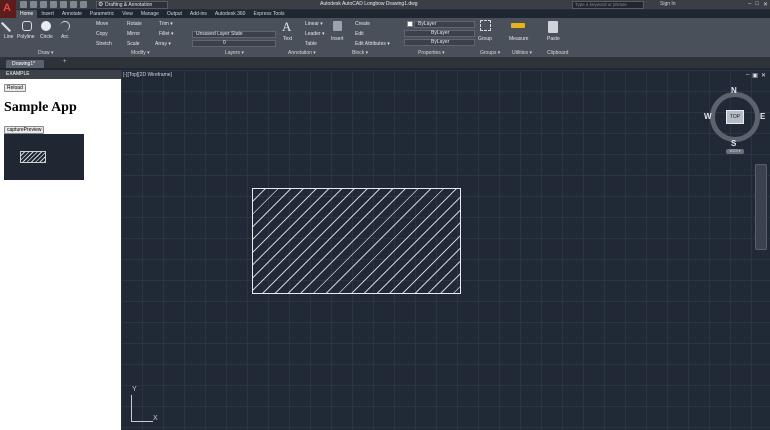 Image resolution: width=770 pixels, height=430 pixels. I want to click on wcs-menu: WCS ▾, so click(735, 151).